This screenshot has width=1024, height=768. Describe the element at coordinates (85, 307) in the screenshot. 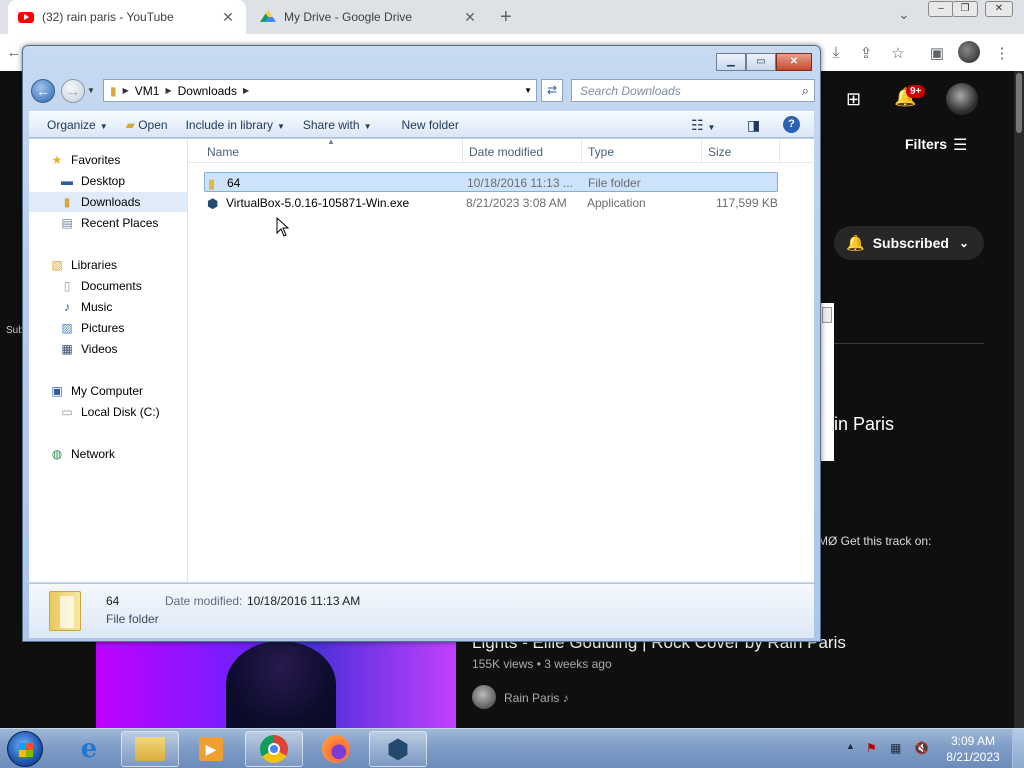

I see `nav-music: ♪ Music` at that location.